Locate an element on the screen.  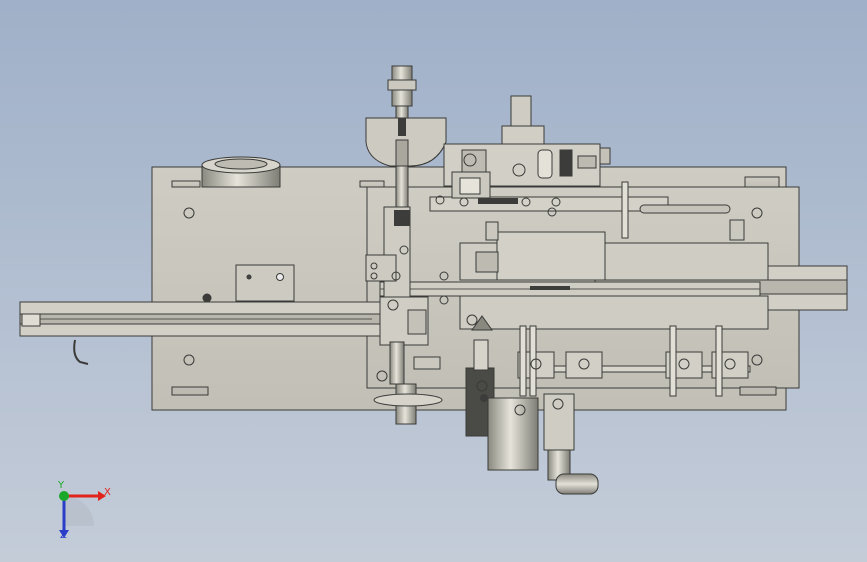
triad-x-label: X is located at coordinates (107, 492).